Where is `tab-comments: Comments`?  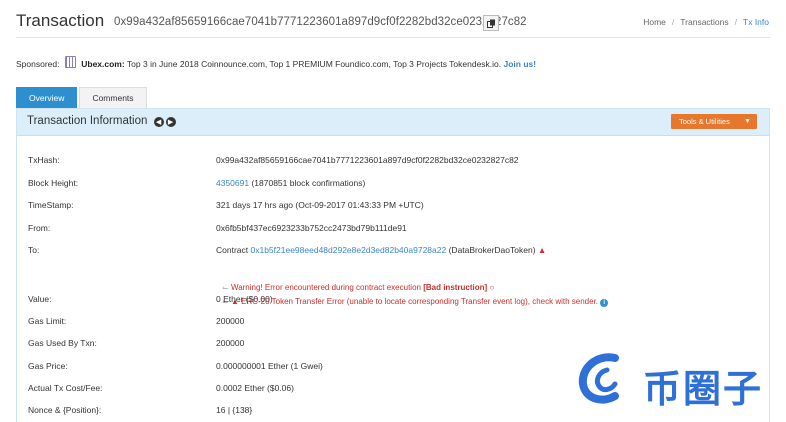
tab-comments: Comments is located at coordinates (113, 98).